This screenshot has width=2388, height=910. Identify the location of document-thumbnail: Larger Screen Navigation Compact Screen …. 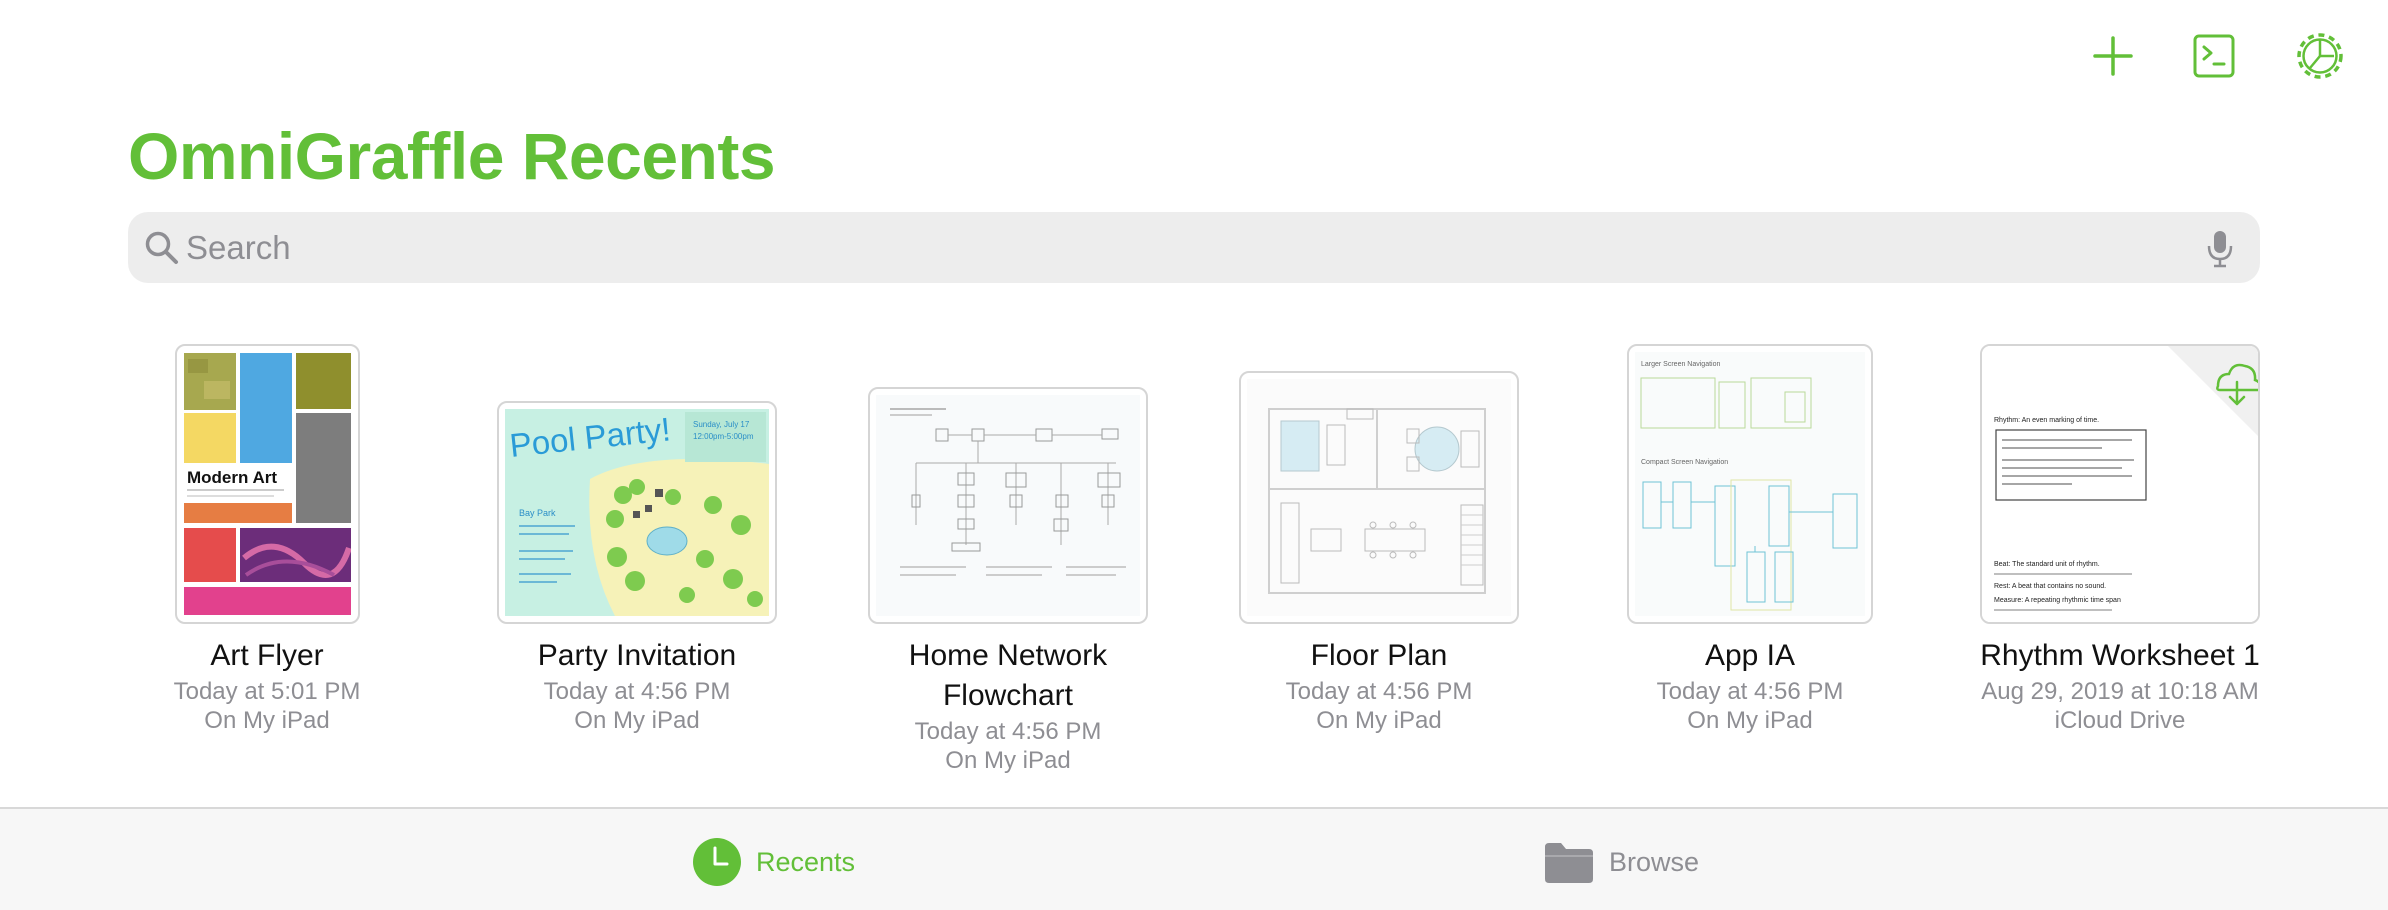
(1750, 484).